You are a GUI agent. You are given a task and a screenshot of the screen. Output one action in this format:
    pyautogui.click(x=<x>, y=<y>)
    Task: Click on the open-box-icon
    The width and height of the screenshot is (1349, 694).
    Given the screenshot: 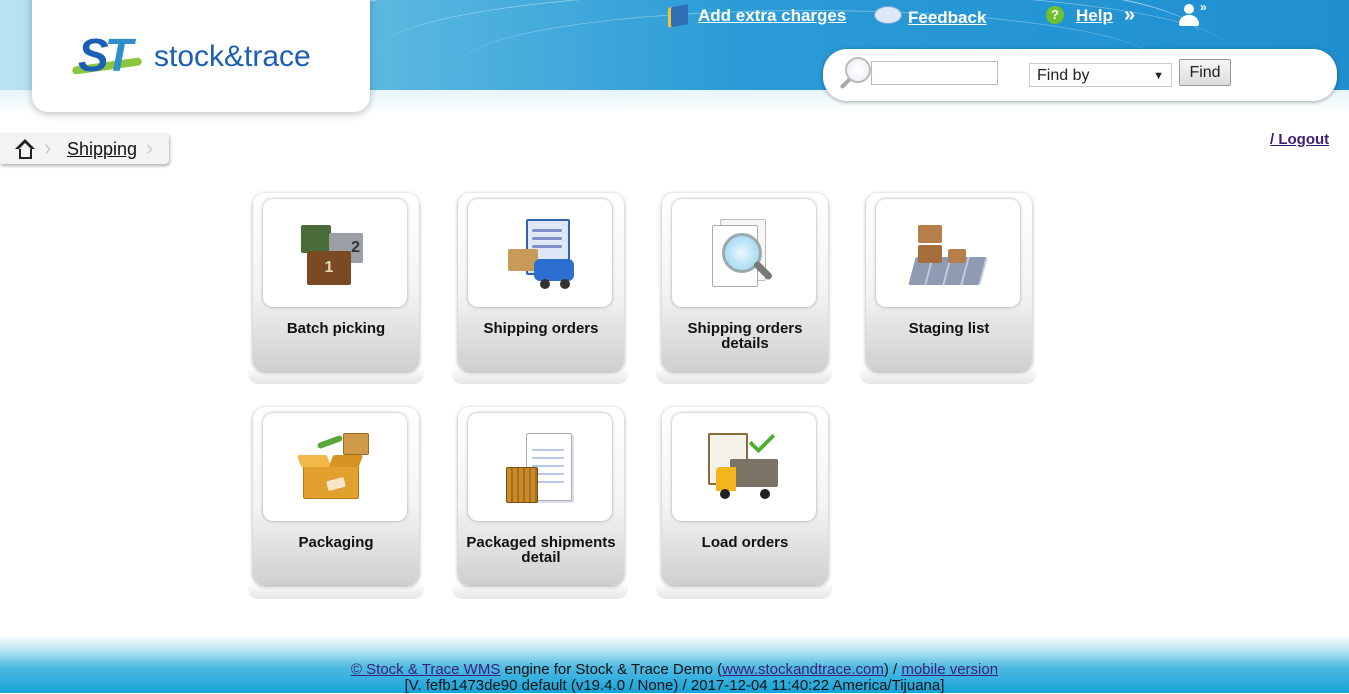 What is the action you would take?
    pyautogui.click(x=333, y=469)
    